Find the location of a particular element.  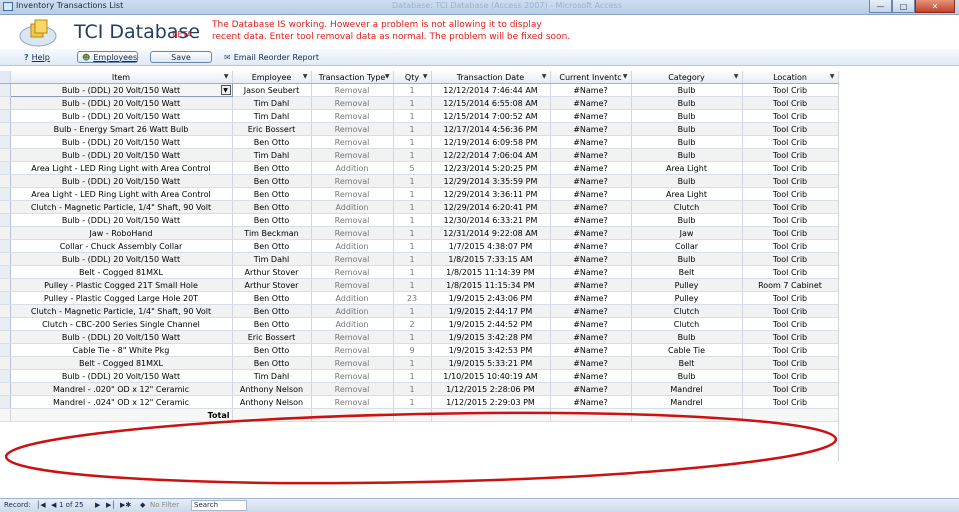

filter-status: No Filter is located at coordinates (164, 505).